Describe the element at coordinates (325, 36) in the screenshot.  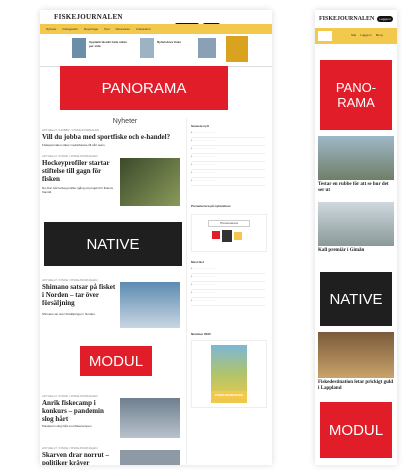
I see `mobile-nav-thumb` at that location.